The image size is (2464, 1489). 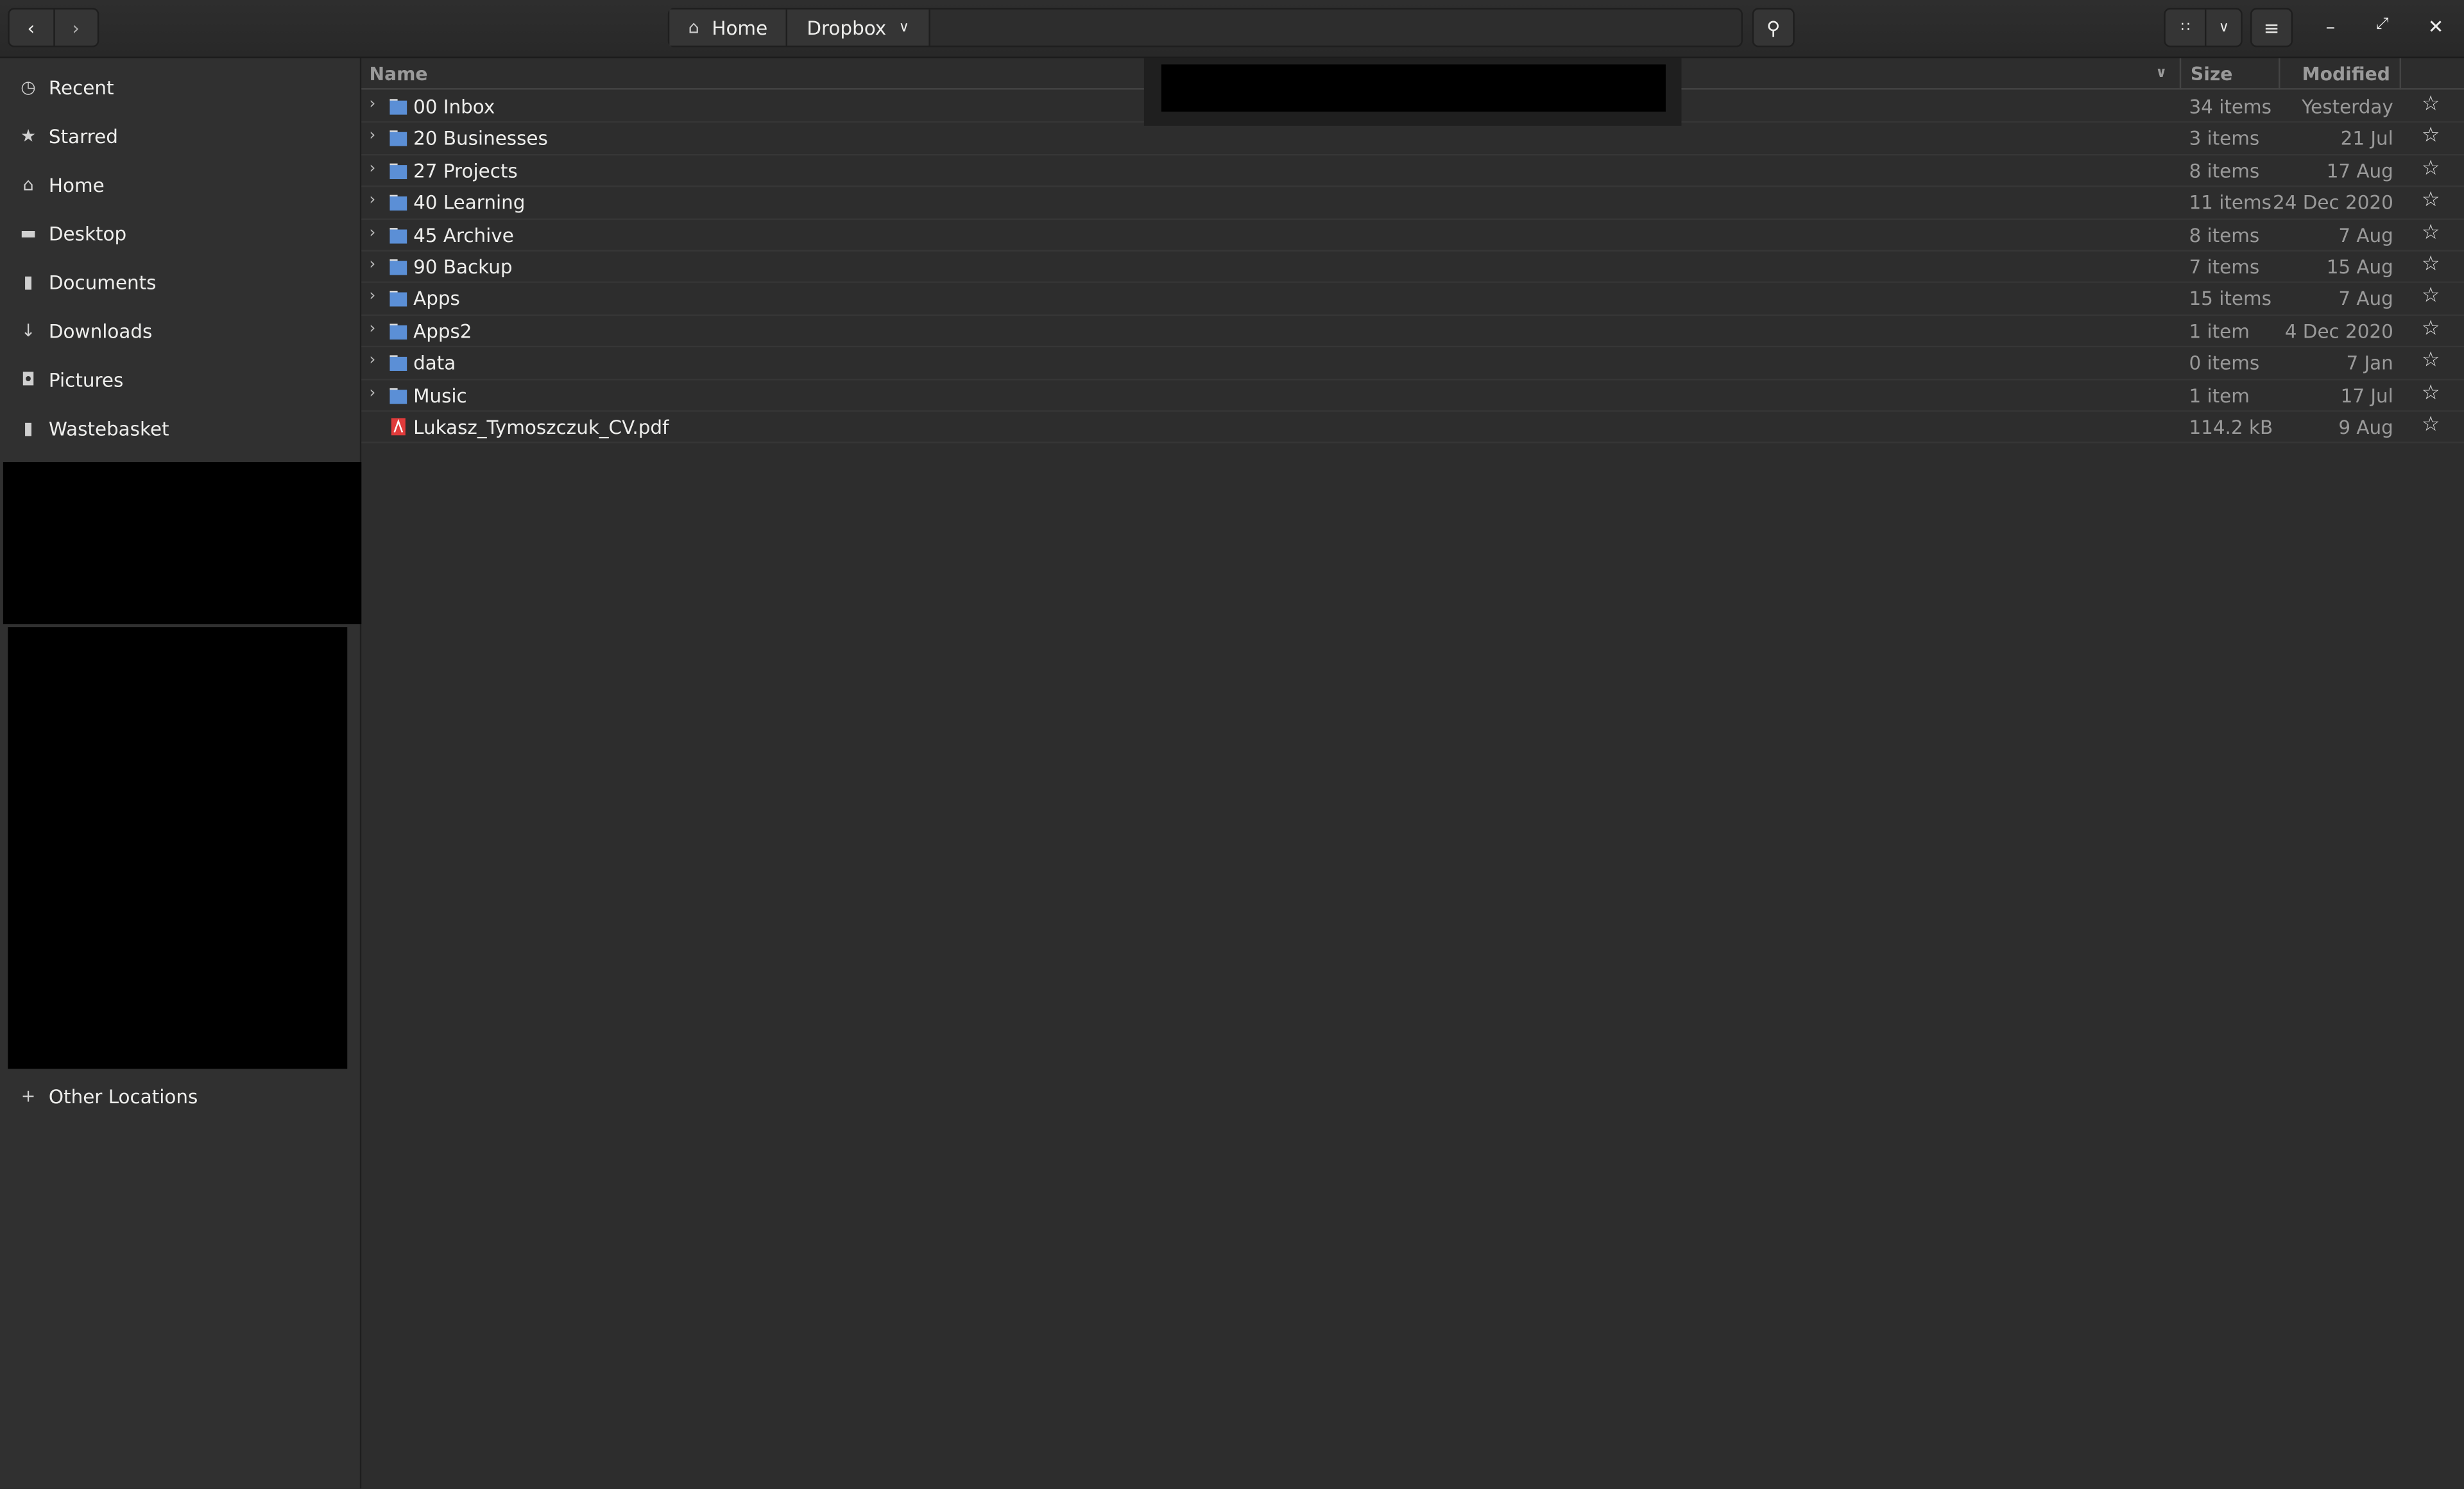 I want to click on sidebar-item-starred: ★ Starred, so click(x=180, y=136).